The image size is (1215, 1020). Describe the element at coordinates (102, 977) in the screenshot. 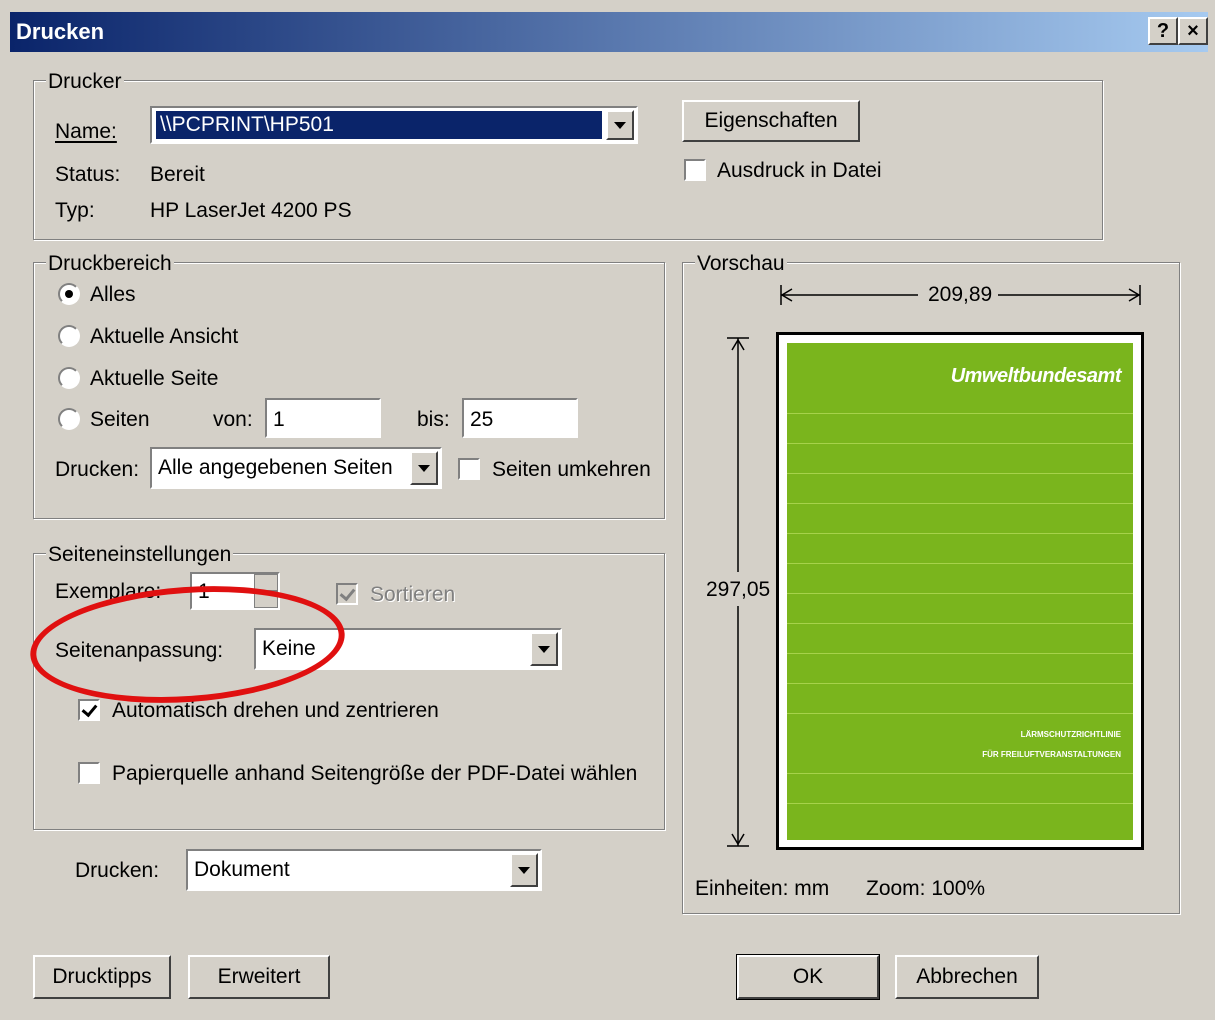

I see `print-tips-button: Drucktipps` at that location.